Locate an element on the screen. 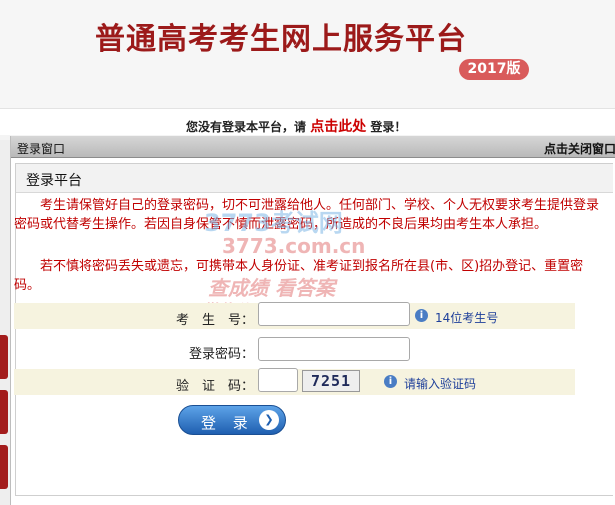  site-title: 普通高考考生网上服务平台 is located at coordinates (281, 39).